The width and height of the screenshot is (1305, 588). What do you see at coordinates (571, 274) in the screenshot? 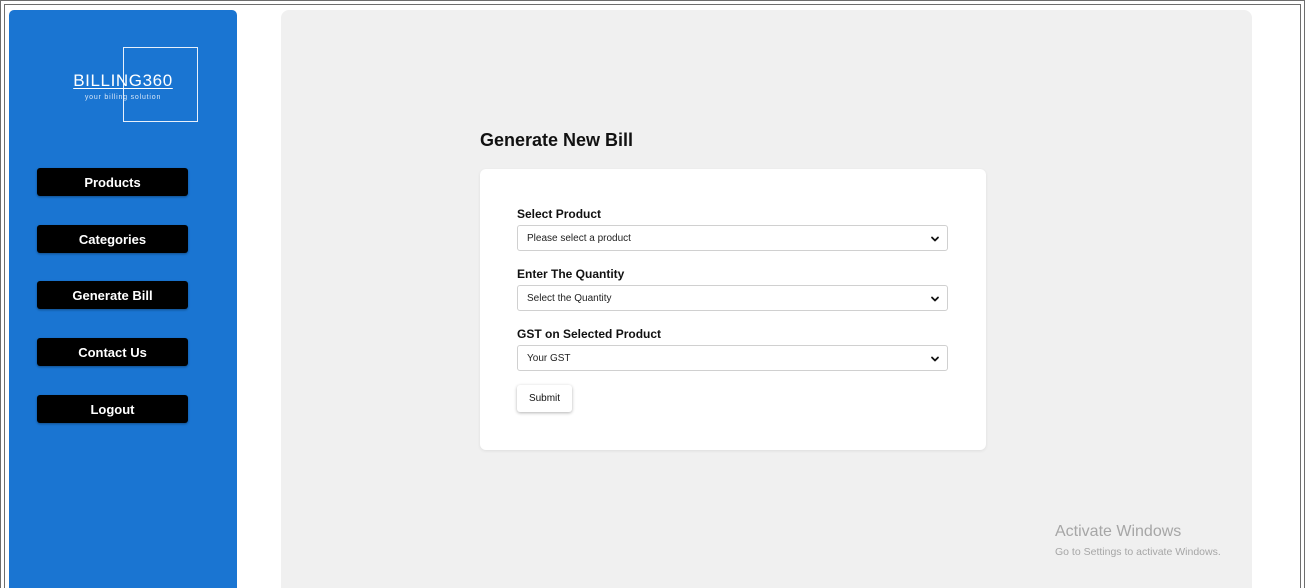
I see `quantity-label: Enter The Quantity` at bounding box center [571, 274].